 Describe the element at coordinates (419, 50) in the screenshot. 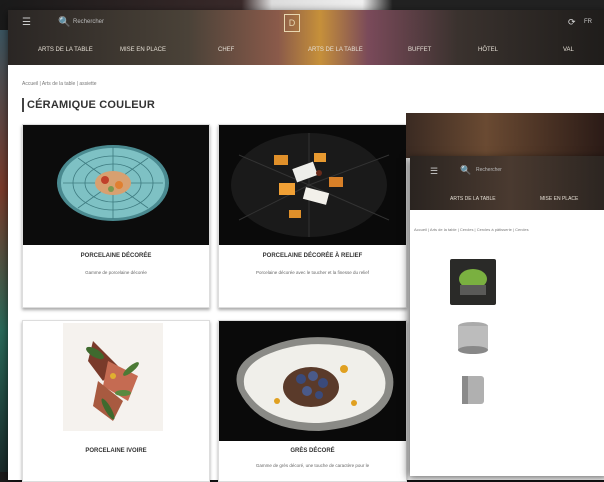

I see `nav-item-4: BUFFET` at that location.